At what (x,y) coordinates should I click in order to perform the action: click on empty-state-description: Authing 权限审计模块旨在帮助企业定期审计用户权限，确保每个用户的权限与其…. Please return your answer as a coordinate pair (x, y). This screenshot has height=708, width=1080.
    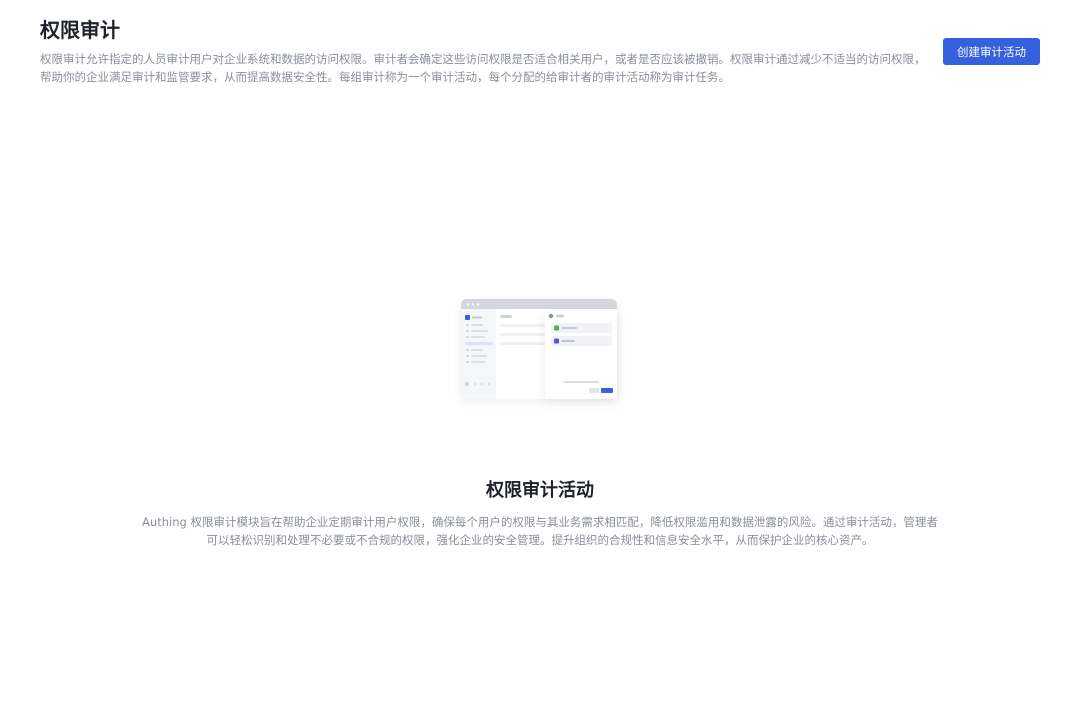
    Looking at the image, I should click on (540, 531).